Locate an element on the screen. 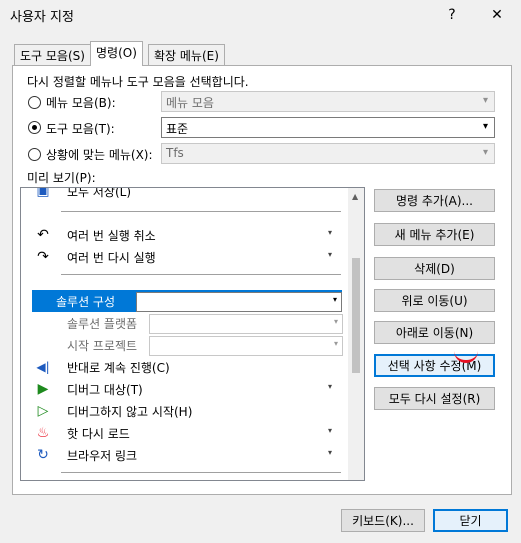 This screenshot has height=543, width=521. move-down-button: 아래로 이동(N) is located at coordinates (434, 332).